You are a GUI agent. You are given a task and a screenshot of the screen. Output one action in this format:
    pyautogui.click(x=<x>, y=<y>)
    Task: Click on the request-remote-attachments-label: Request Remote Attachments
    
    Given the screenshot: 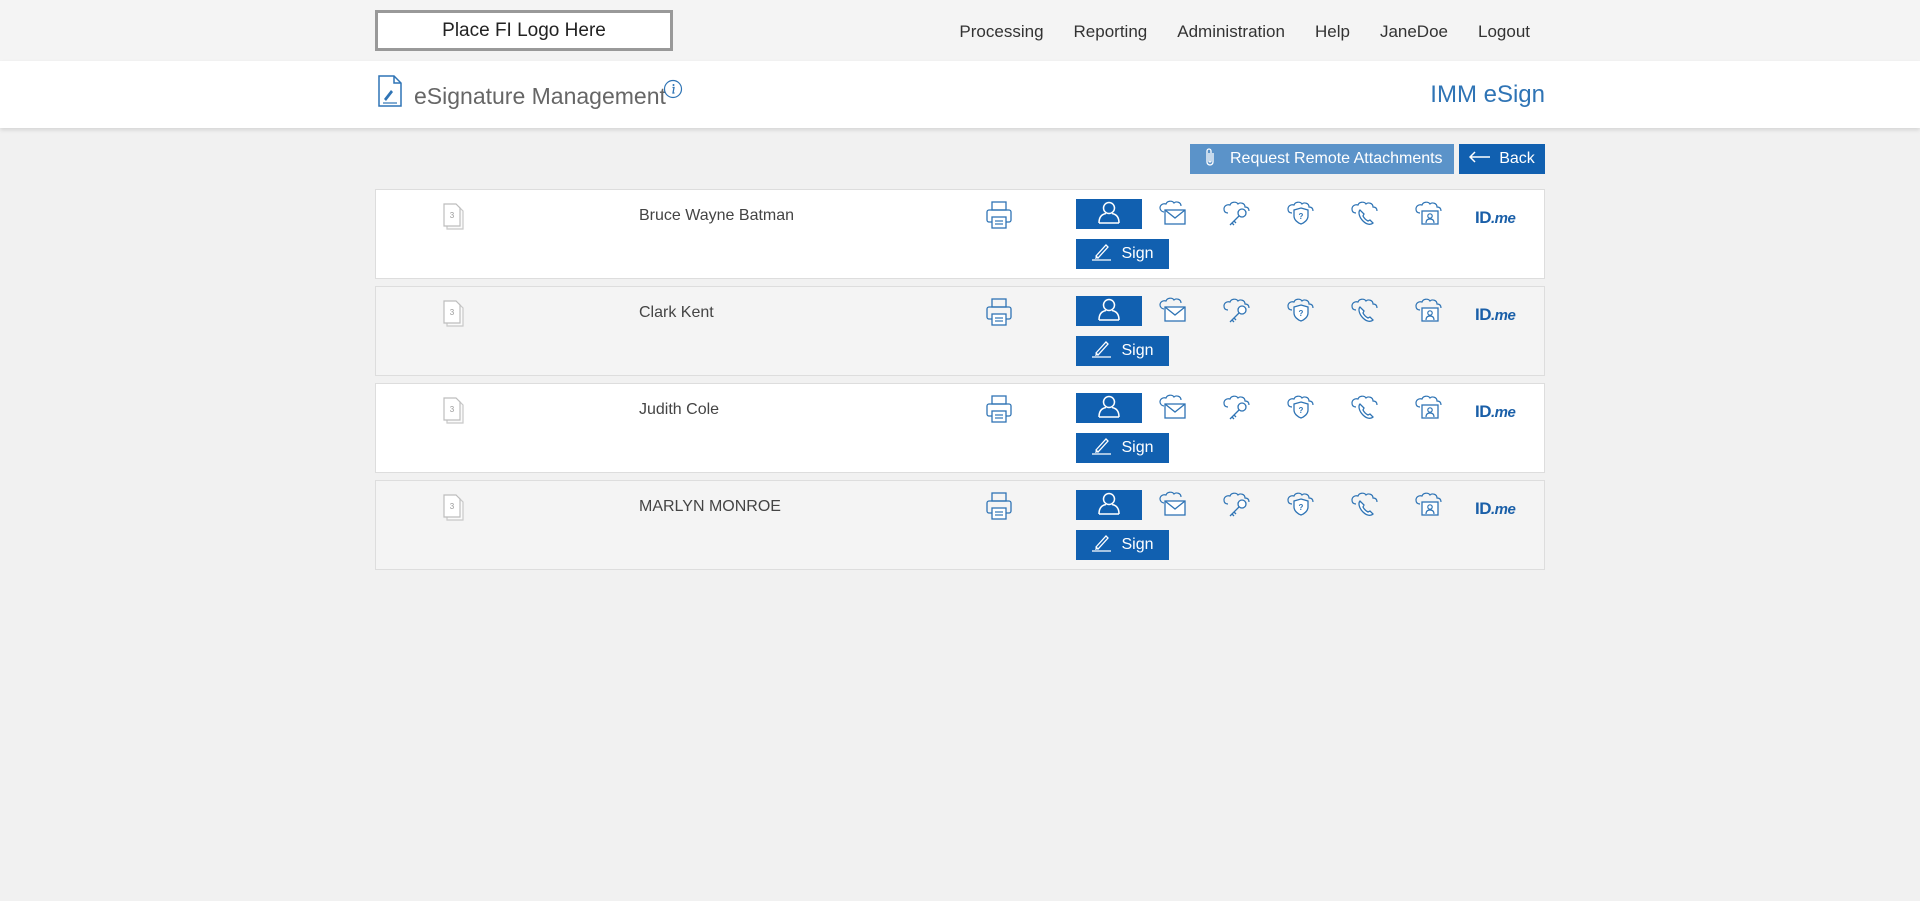 What is the action you would take?
    pyautogui.click(x=1336, y=158)
    